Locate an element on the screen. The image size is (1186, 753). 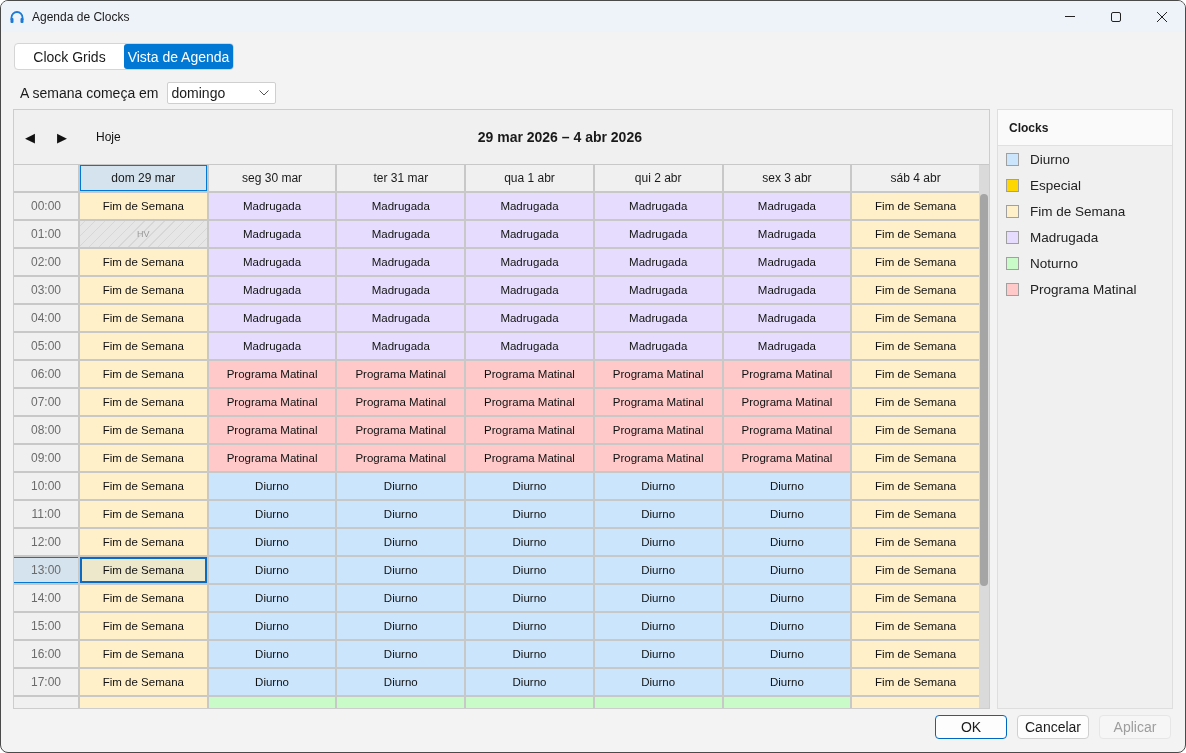
previous-week-button: ◀ is located at coordinates (30, 137).